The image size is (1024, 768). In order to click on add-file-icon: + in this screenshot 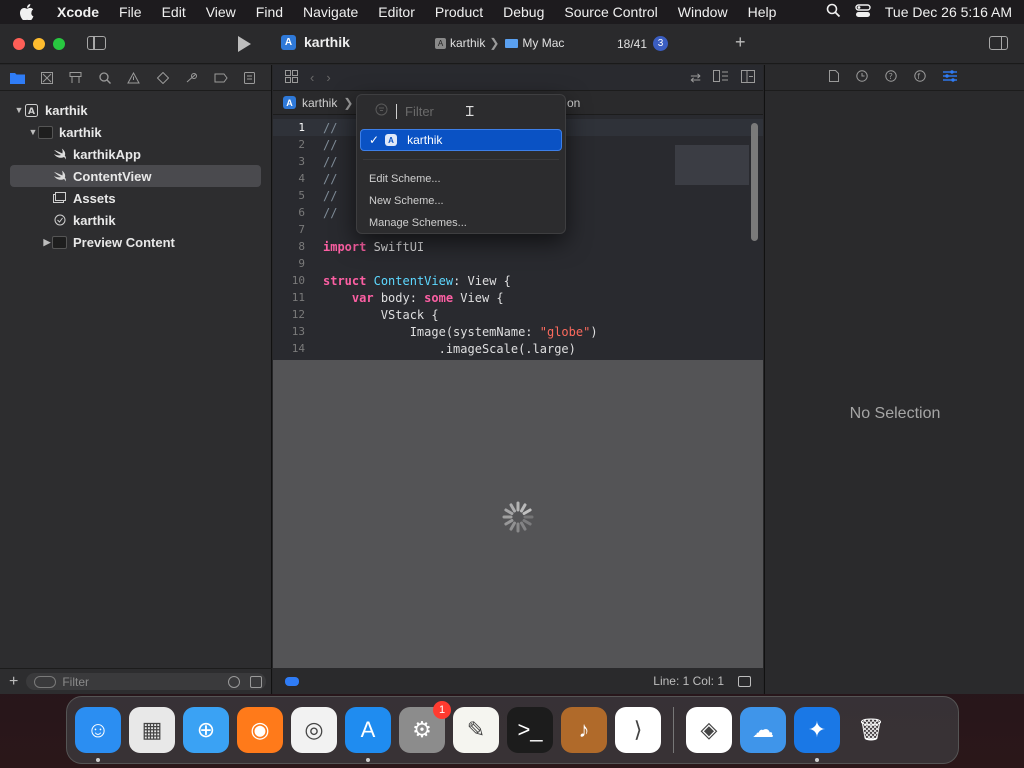, I will do `click(13, 682)`.